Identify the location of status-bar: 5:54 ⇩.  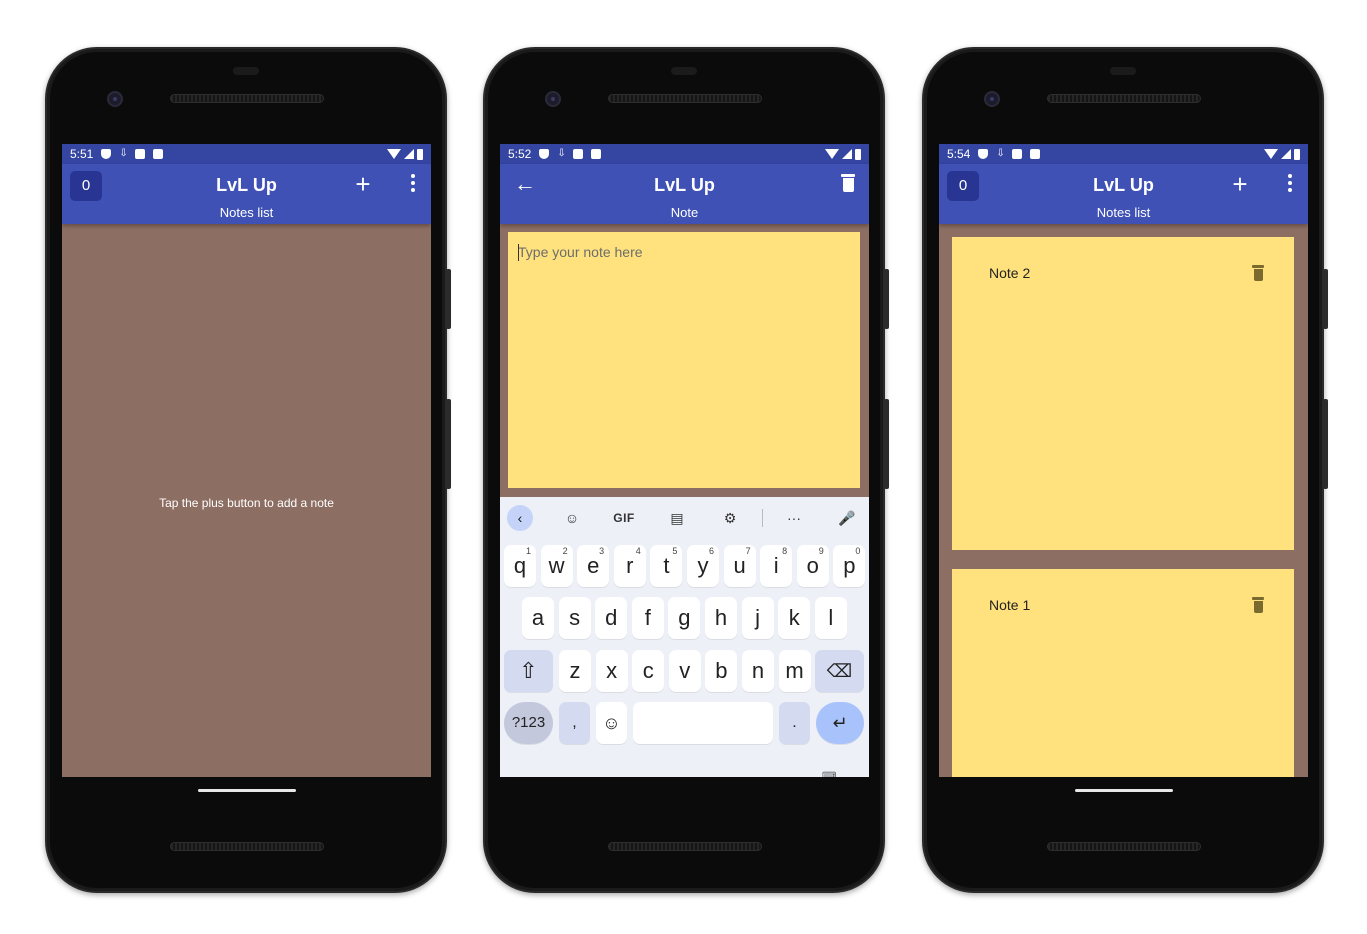
(1123, 154).